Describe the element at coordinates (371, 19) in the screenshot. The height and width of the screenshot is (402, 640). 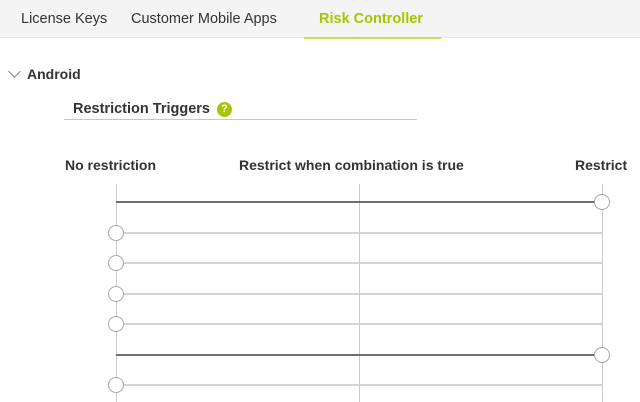
I see `tab-risk-controller: Risk Controller` at that location.